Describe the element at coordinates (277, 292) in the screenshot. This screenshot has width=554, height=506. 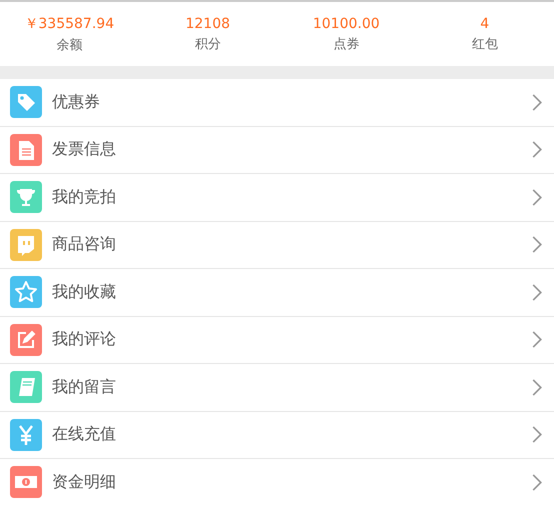
I see `menu-item: 我的收藏` at that location.